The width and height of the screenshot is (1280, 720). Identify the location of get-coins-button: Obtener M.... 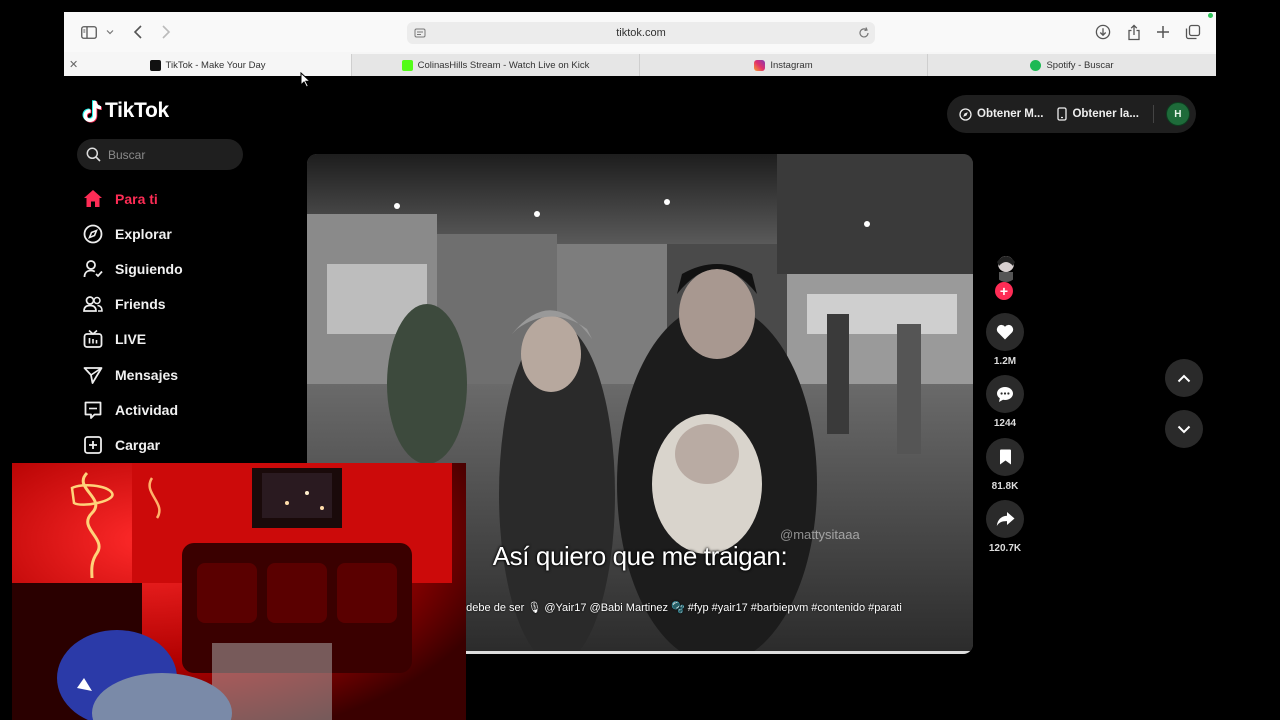
(1001, 114).